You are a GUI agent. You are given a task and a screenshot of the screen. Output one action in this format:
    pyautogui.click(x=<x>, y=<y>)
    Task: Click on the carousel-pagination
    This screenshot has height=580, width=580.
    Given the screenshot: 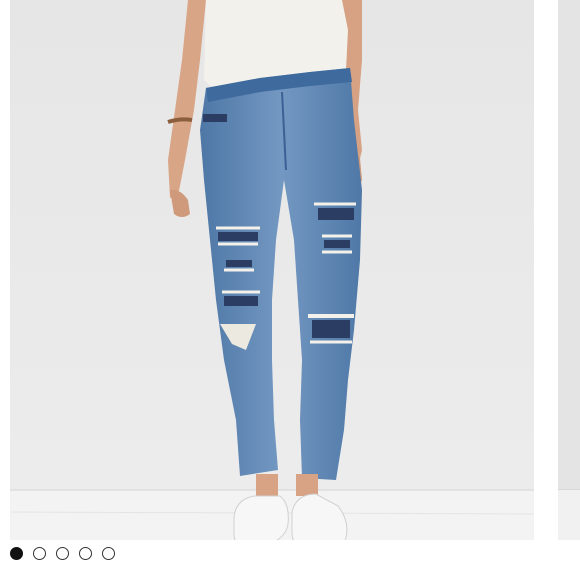 What is the action you would take?
    pyautogui.click(x=62, y=553)
    